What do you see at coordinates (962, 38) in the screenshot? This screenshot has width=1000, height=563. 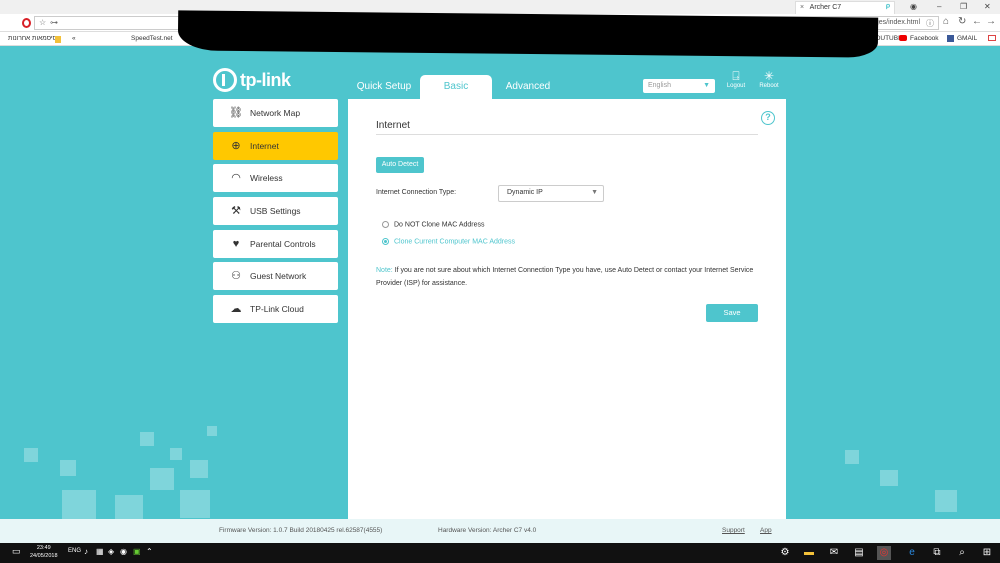 I see `bookmark-gmail: GMAIL` at bounding box center [962, 38].